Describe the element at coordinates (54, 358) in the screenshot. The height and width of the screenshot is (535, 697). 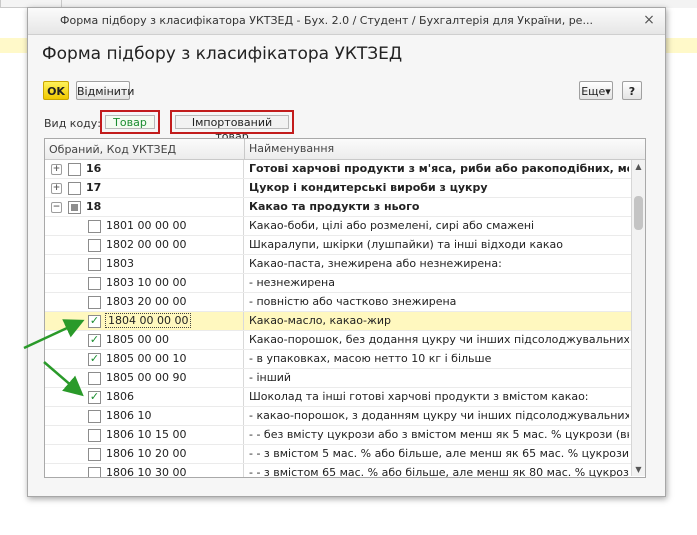
I see `annotation-arrows` at that location.